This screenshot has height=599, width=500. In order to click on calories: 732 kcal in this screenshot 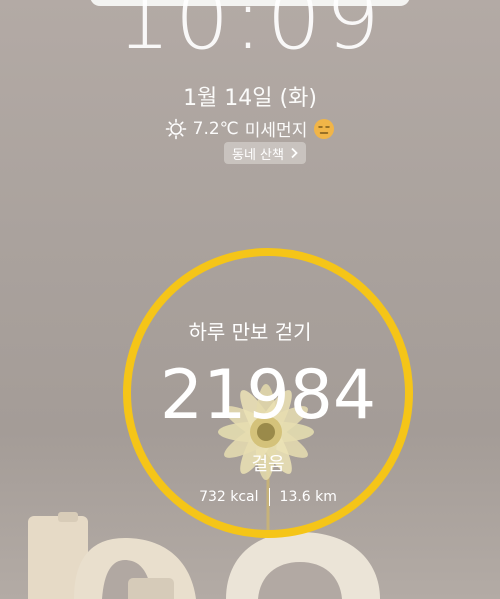, I will do `click(229, 497)`.